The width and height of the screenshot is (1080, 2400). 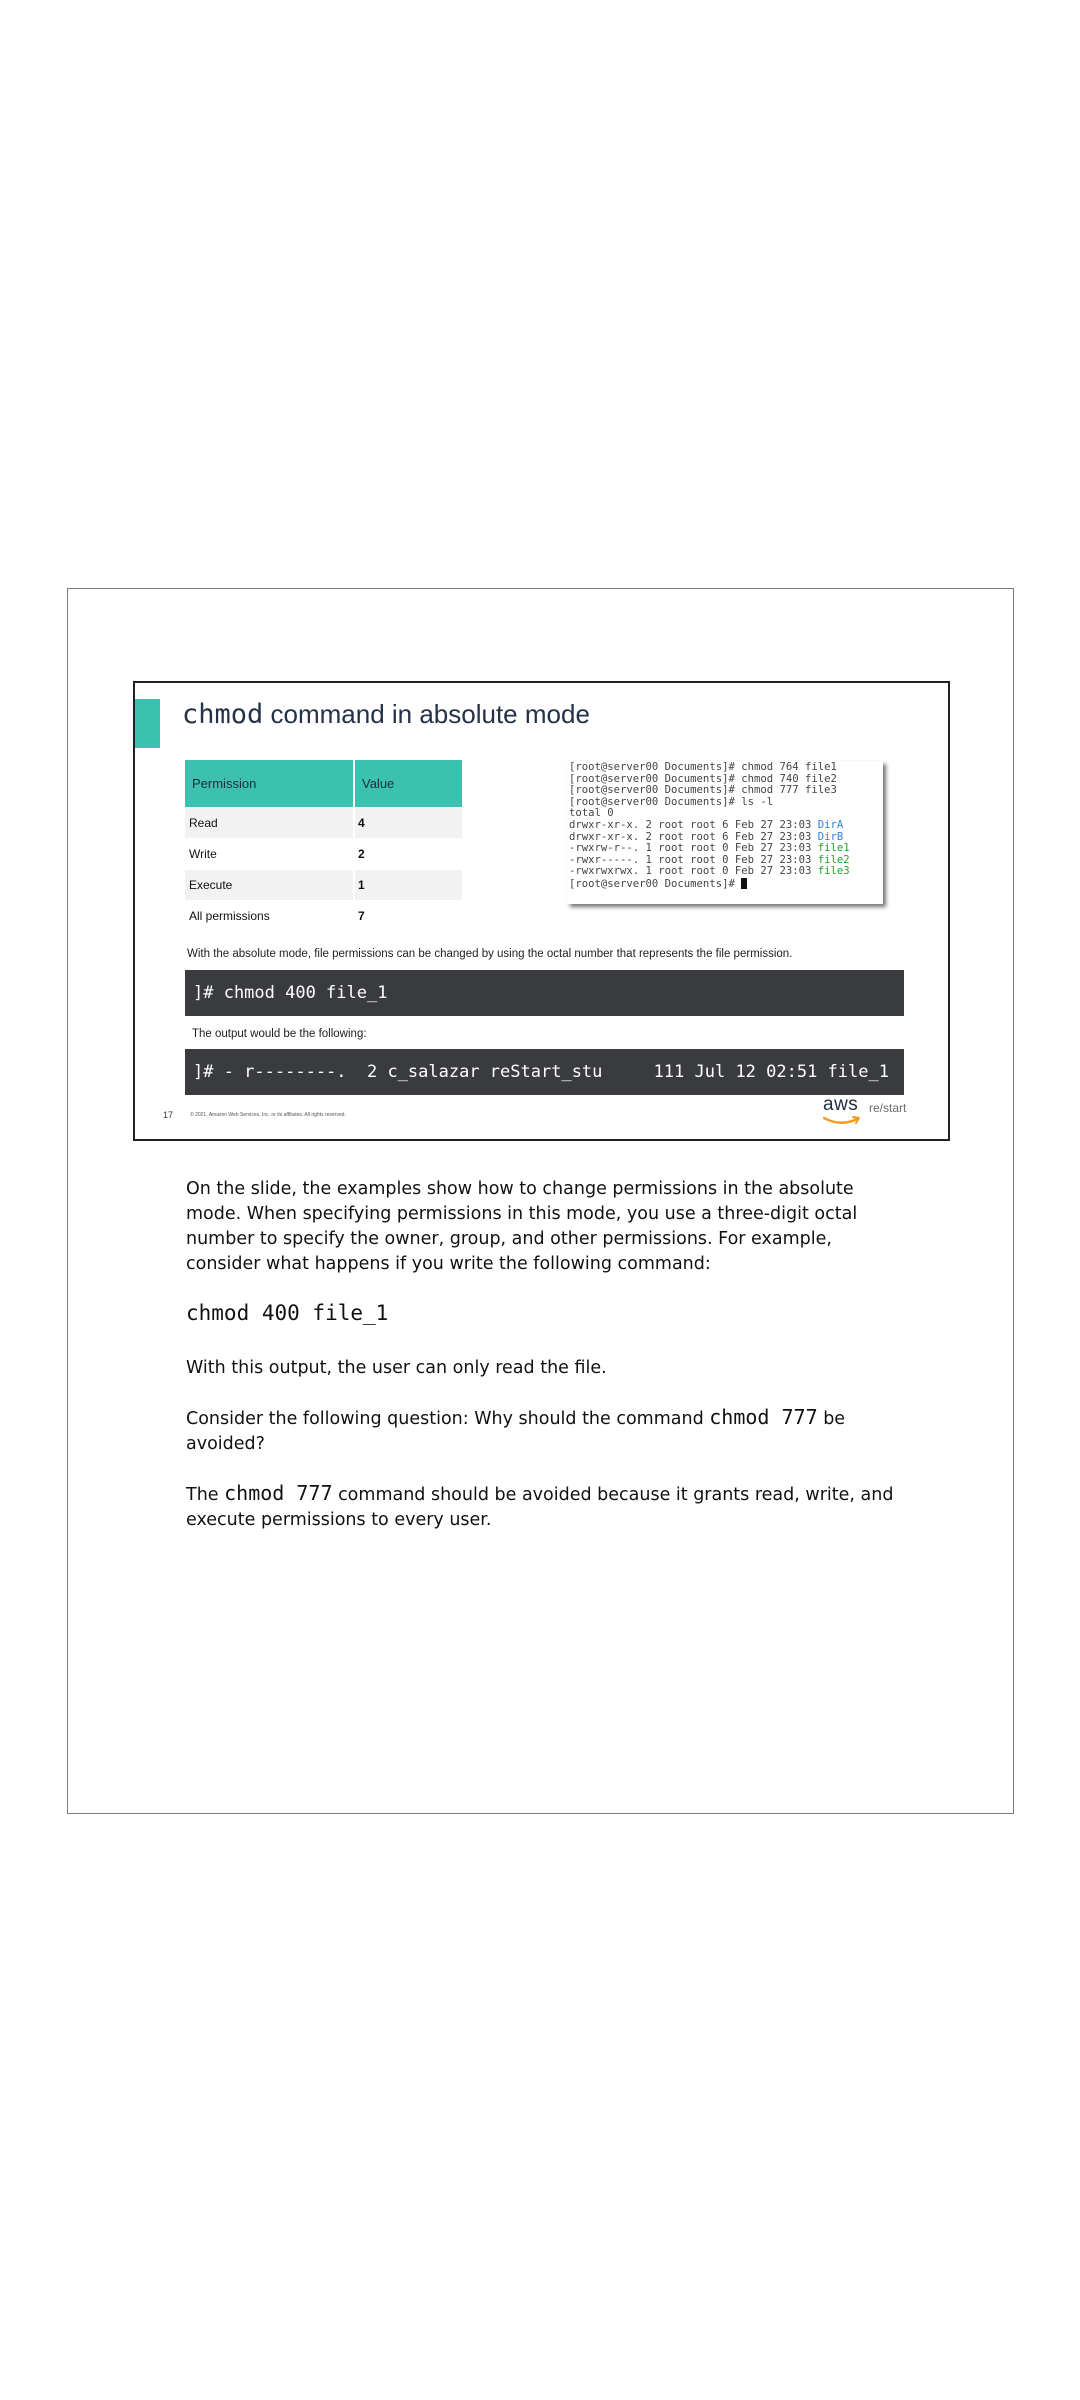 I want to click on permission-cell: Execute, so click(x=270, y=885).